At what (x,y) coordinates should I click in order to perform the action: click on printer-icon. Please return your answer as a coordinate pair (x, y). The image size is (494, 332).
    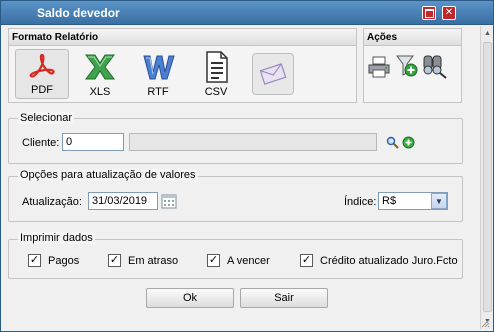
    Looking at the image, I should click on (379, 67).